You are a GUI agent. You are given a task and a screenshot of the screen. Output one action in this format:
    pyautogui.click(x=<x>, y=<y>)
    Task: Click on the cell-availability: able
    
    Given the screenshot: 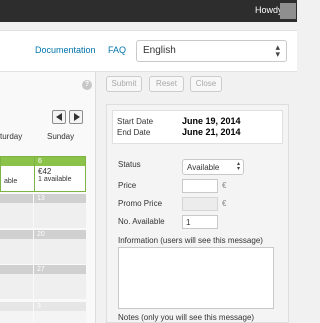 What is the action you would take?
    pyautogui.click(x=11, y=181)
    